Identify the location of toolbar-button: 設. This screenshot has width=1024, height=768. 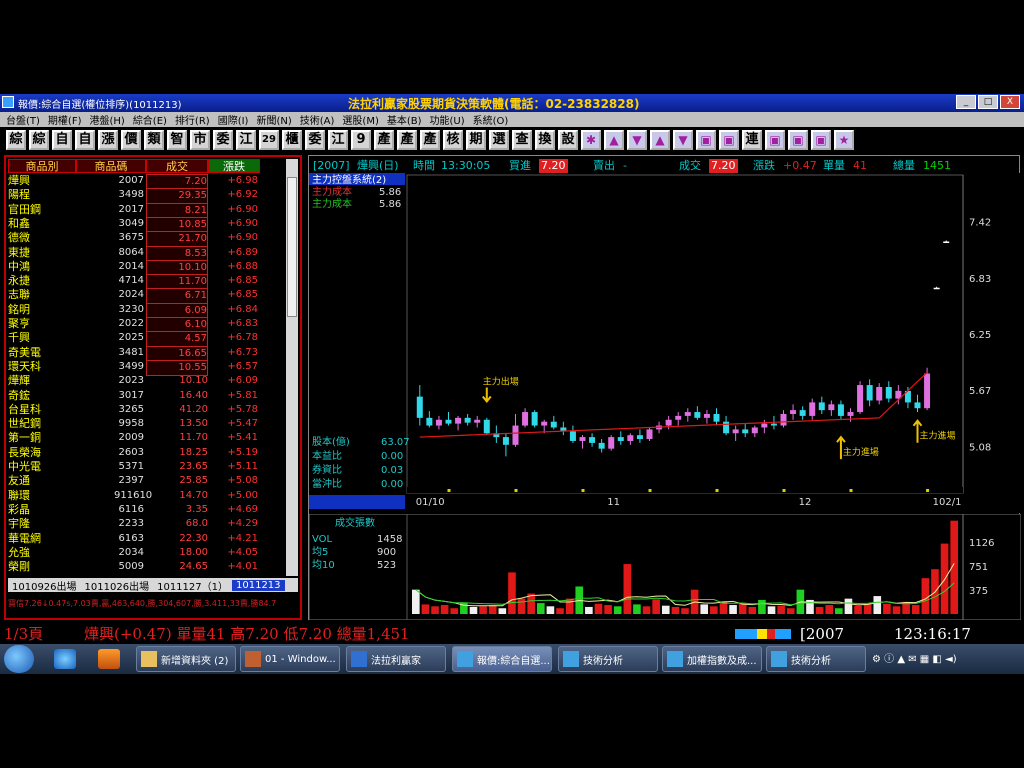
(568, 140).